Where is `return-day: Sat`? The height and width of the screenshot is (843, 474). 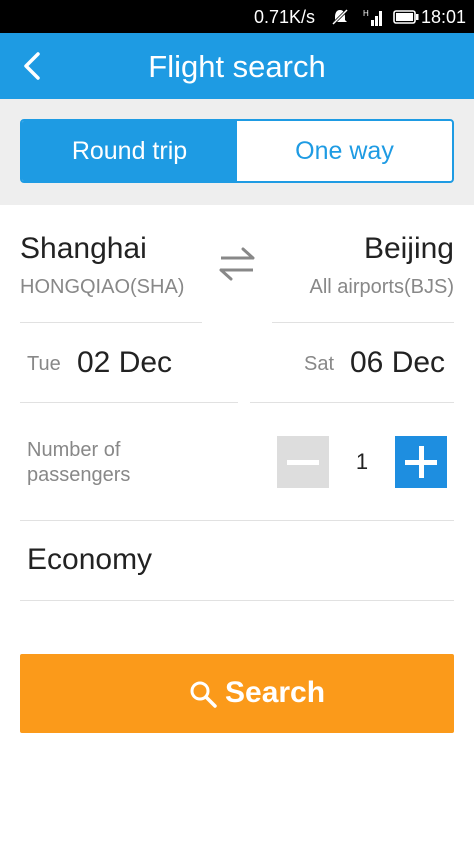 return-day: Sat is located at coordinates (319, 364).